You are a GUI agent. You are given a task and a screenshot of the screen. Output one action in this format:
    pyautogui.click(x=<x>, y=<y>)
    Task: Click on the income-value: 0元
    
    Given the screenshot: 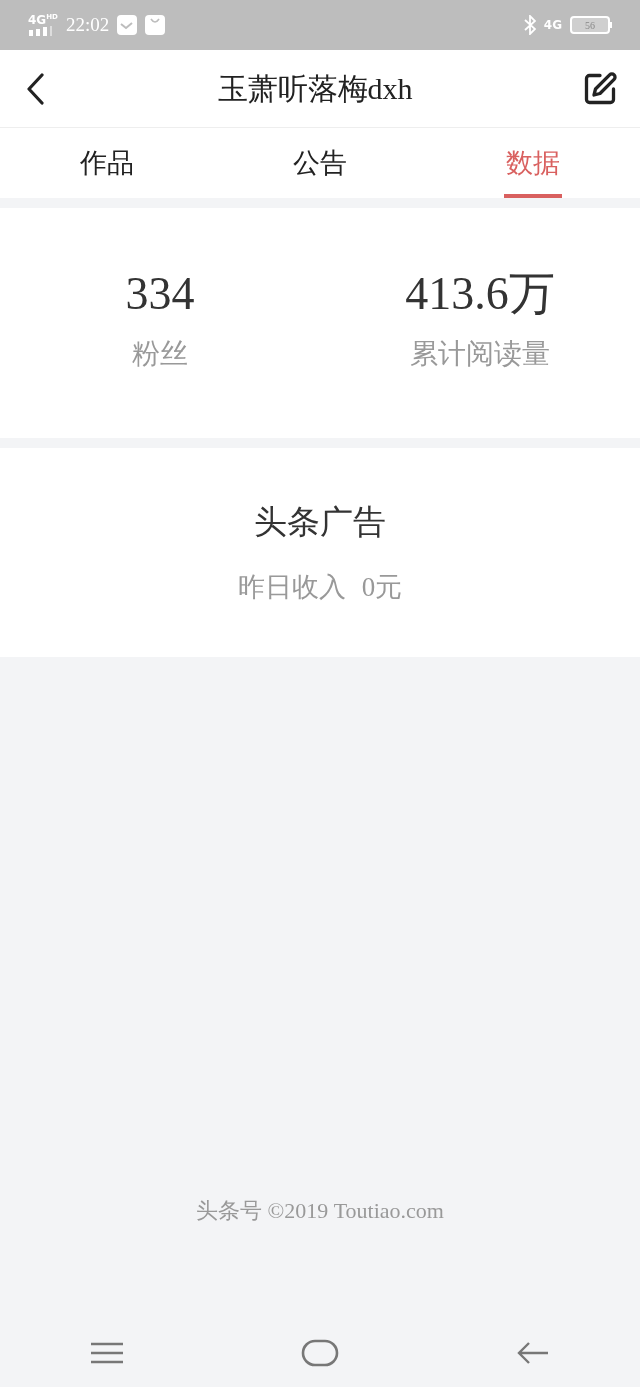 What is the action you would take?
    pyautogui.click(x=382, y=587)
    